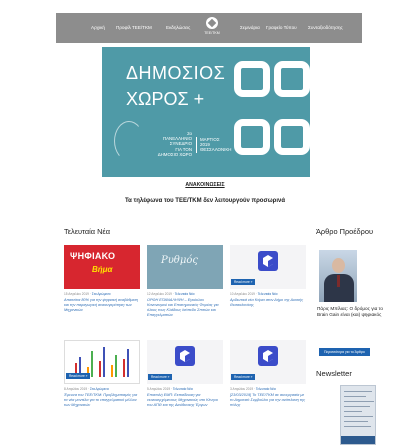 The image size is (410, 448). Describe the element at coordinates (358, 415) in the screenshot. I see `newsletter-cover` at that location.